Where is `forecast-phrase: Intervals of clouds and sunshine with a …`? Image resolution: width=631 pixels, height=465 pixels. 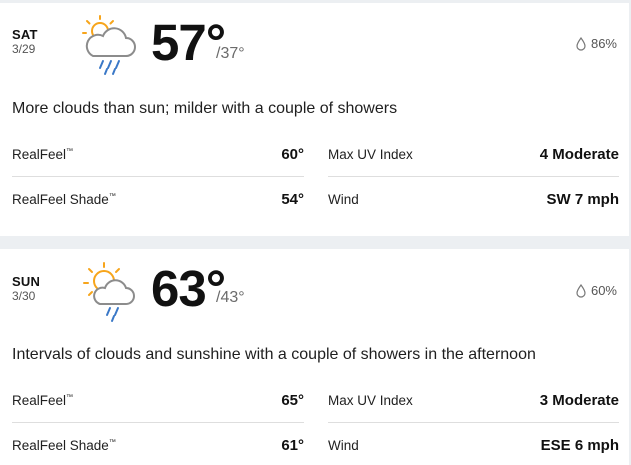
forecast-phrase: Intervals of clouds and sunshine with a … is located at coordinates (274, 354).